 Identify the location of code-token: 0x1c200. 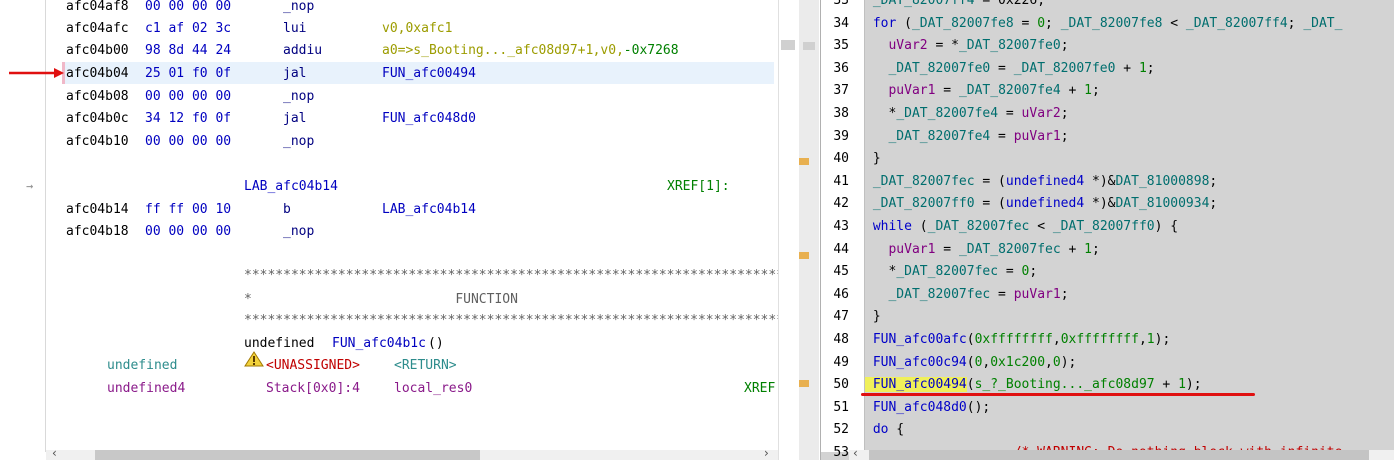
(1018, 362).